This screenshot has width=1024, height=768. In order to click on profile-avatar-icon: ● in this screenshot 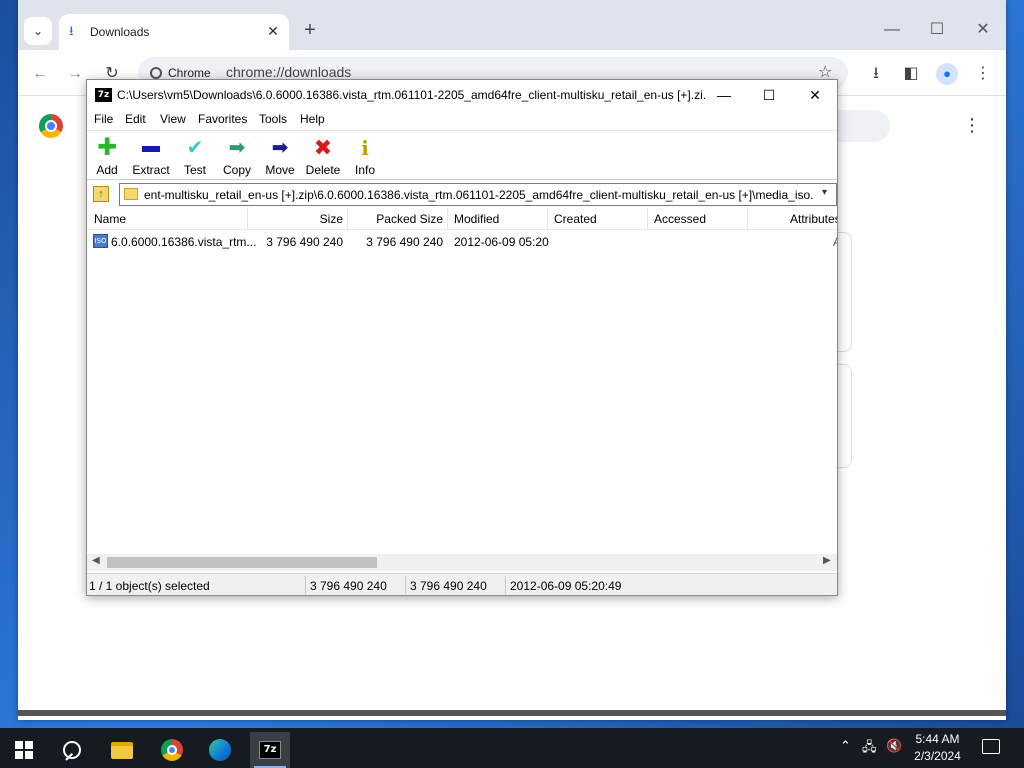, I will do `click(947, 74)`.